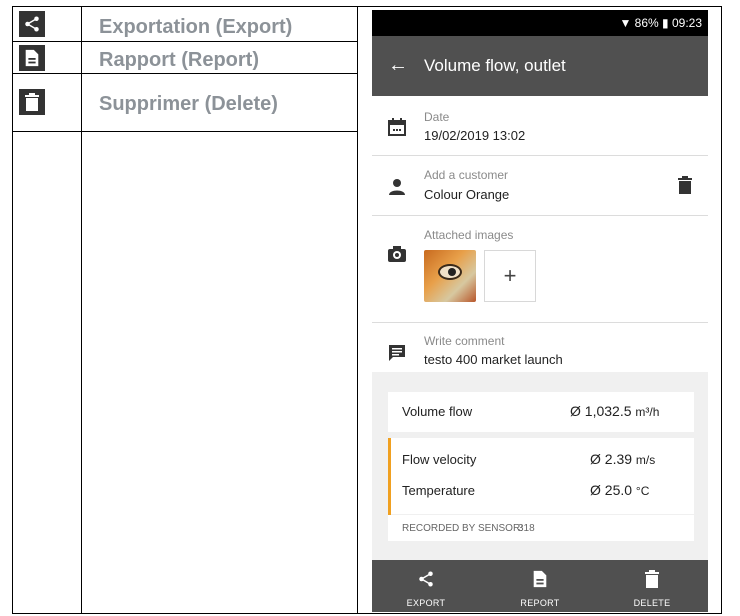 The image size is (740, 616). I want to click on sensor-value: 318, so click(526, 528).